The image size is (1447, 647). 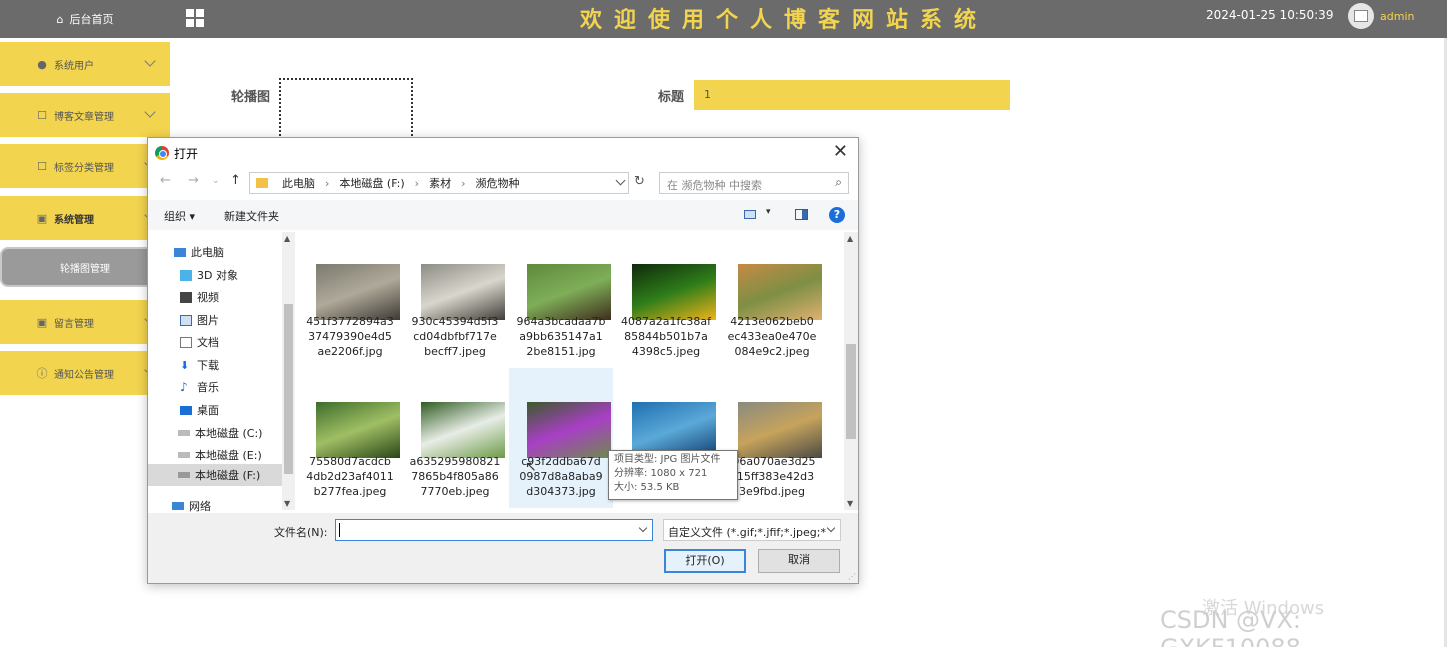 I want to click on tree-scrollbar: ▲ ▼, so click(x=288, y=371).